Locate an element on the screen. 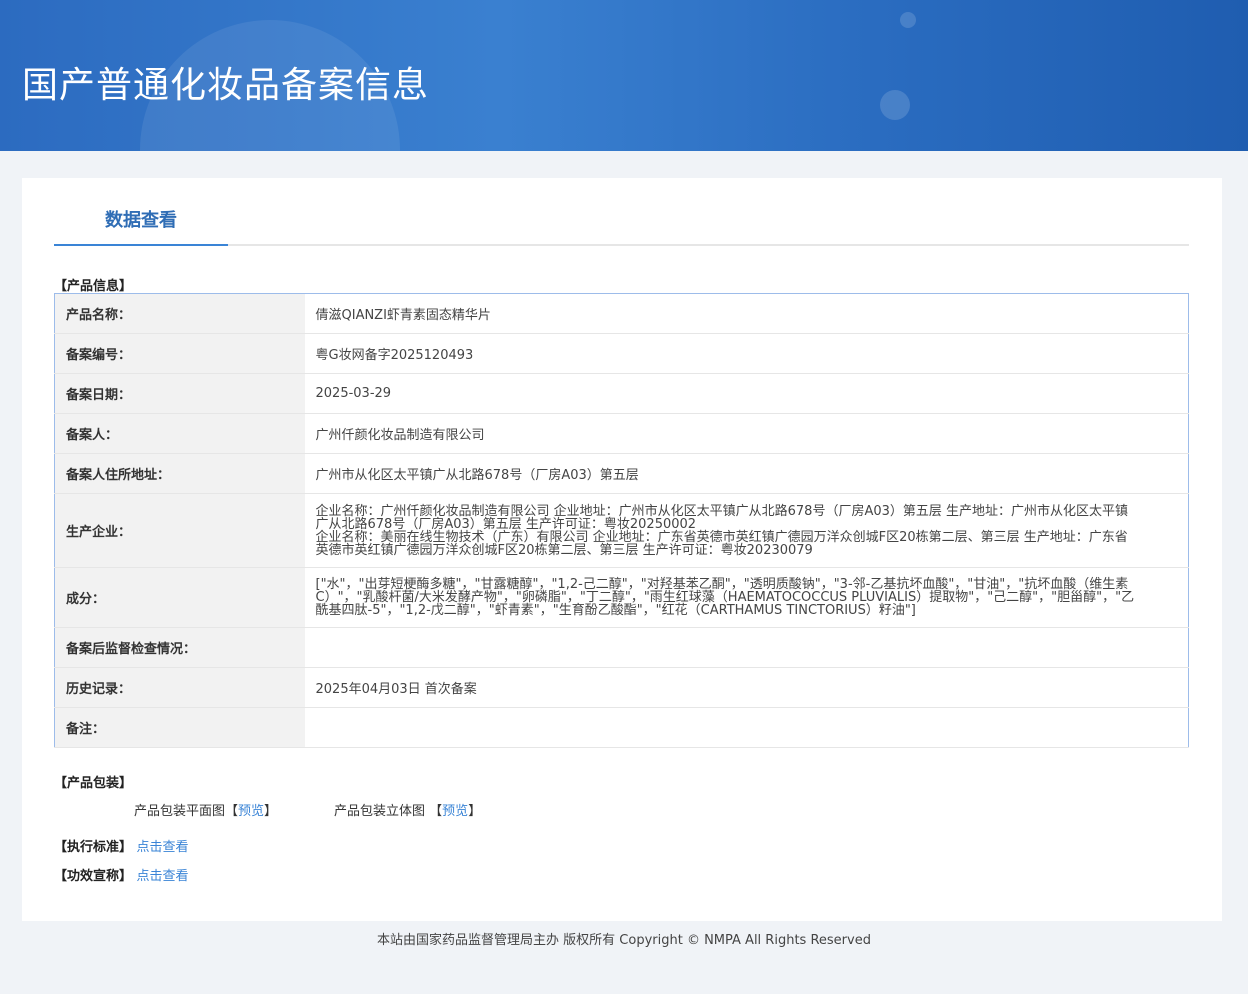 This screenshot has height=994, width=1248. tab-data-view: 数据查看 is located at coordinates (141, 219).